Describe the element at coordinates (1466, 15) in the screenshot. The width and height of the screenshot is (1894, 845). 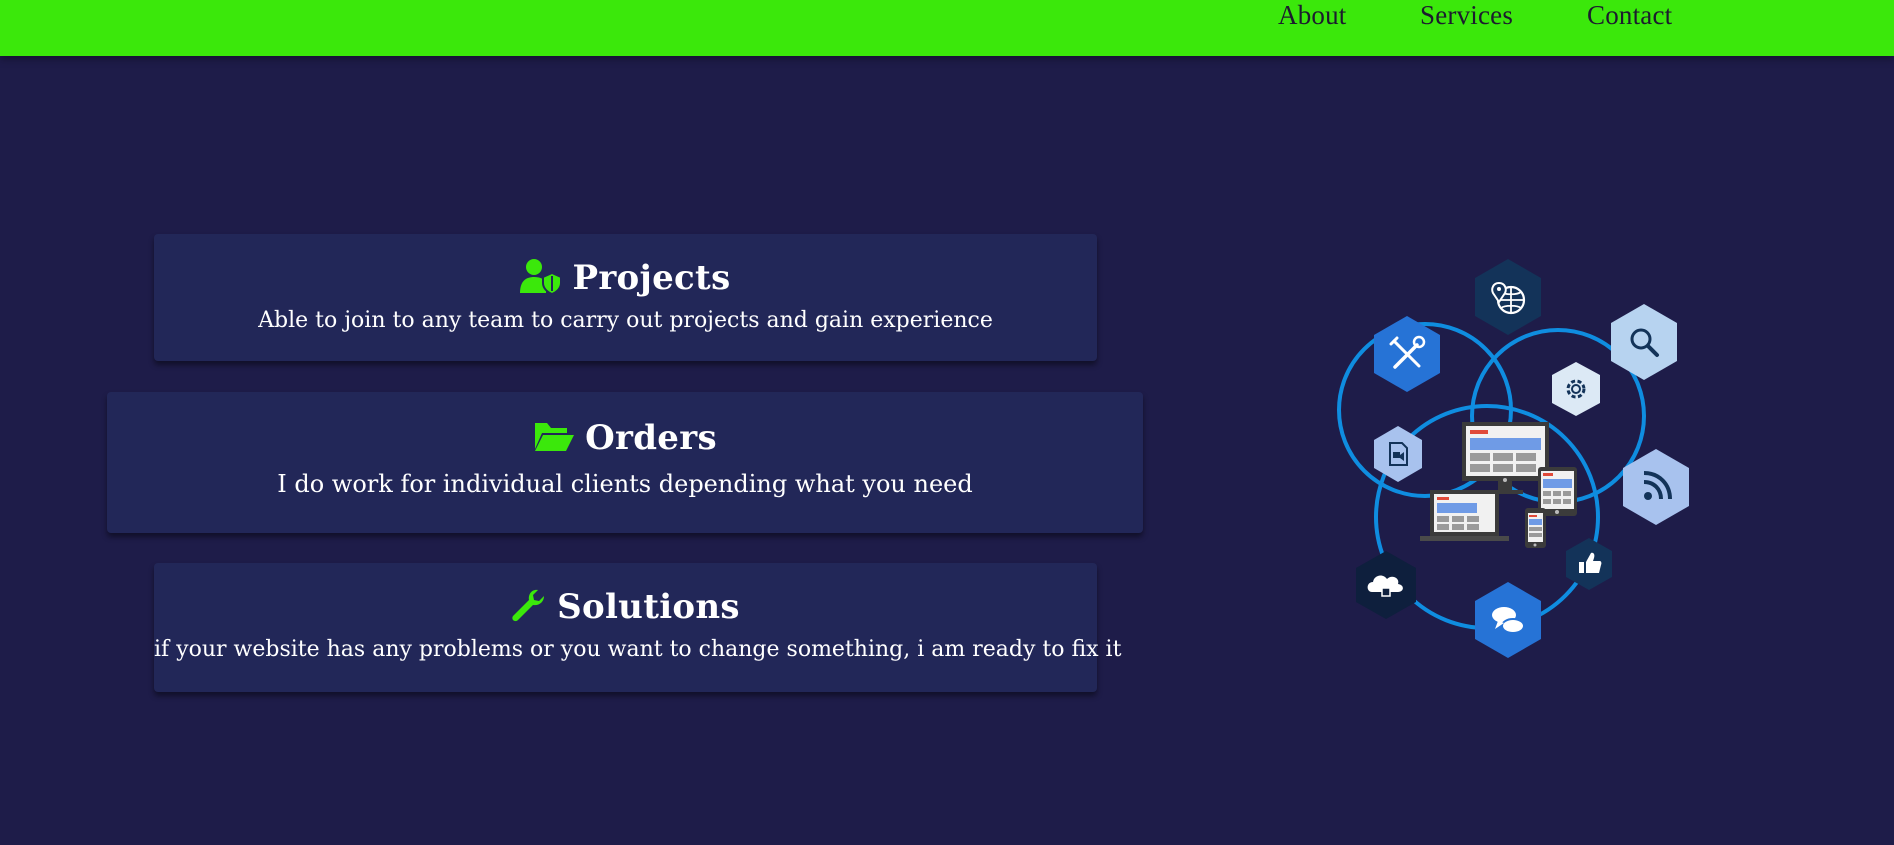
I see `nav-link-services: Services` at that location.